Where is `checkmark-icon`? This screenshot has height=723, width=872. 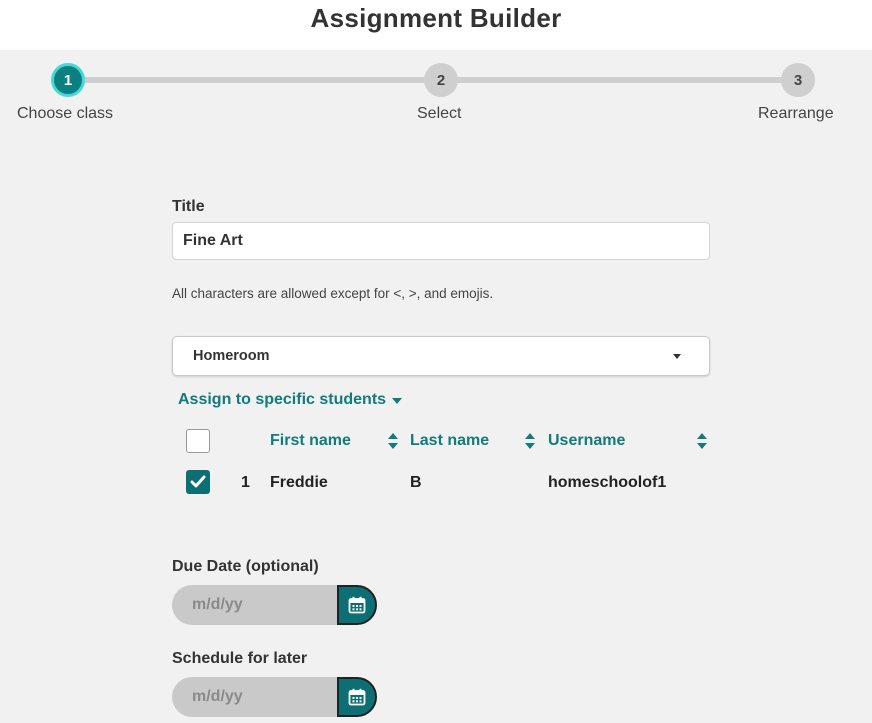
checkmark-icon is located at coordinates (198, 481).